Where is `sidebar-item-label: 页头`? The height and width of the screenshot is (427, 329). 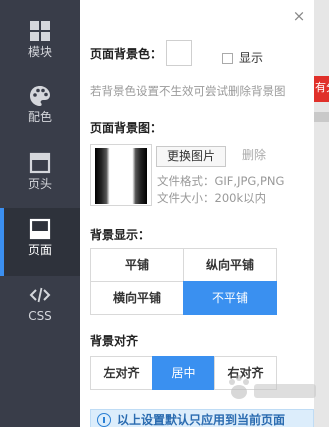
sidebar-item-label: 页头 is located at coordinates (39, 184).